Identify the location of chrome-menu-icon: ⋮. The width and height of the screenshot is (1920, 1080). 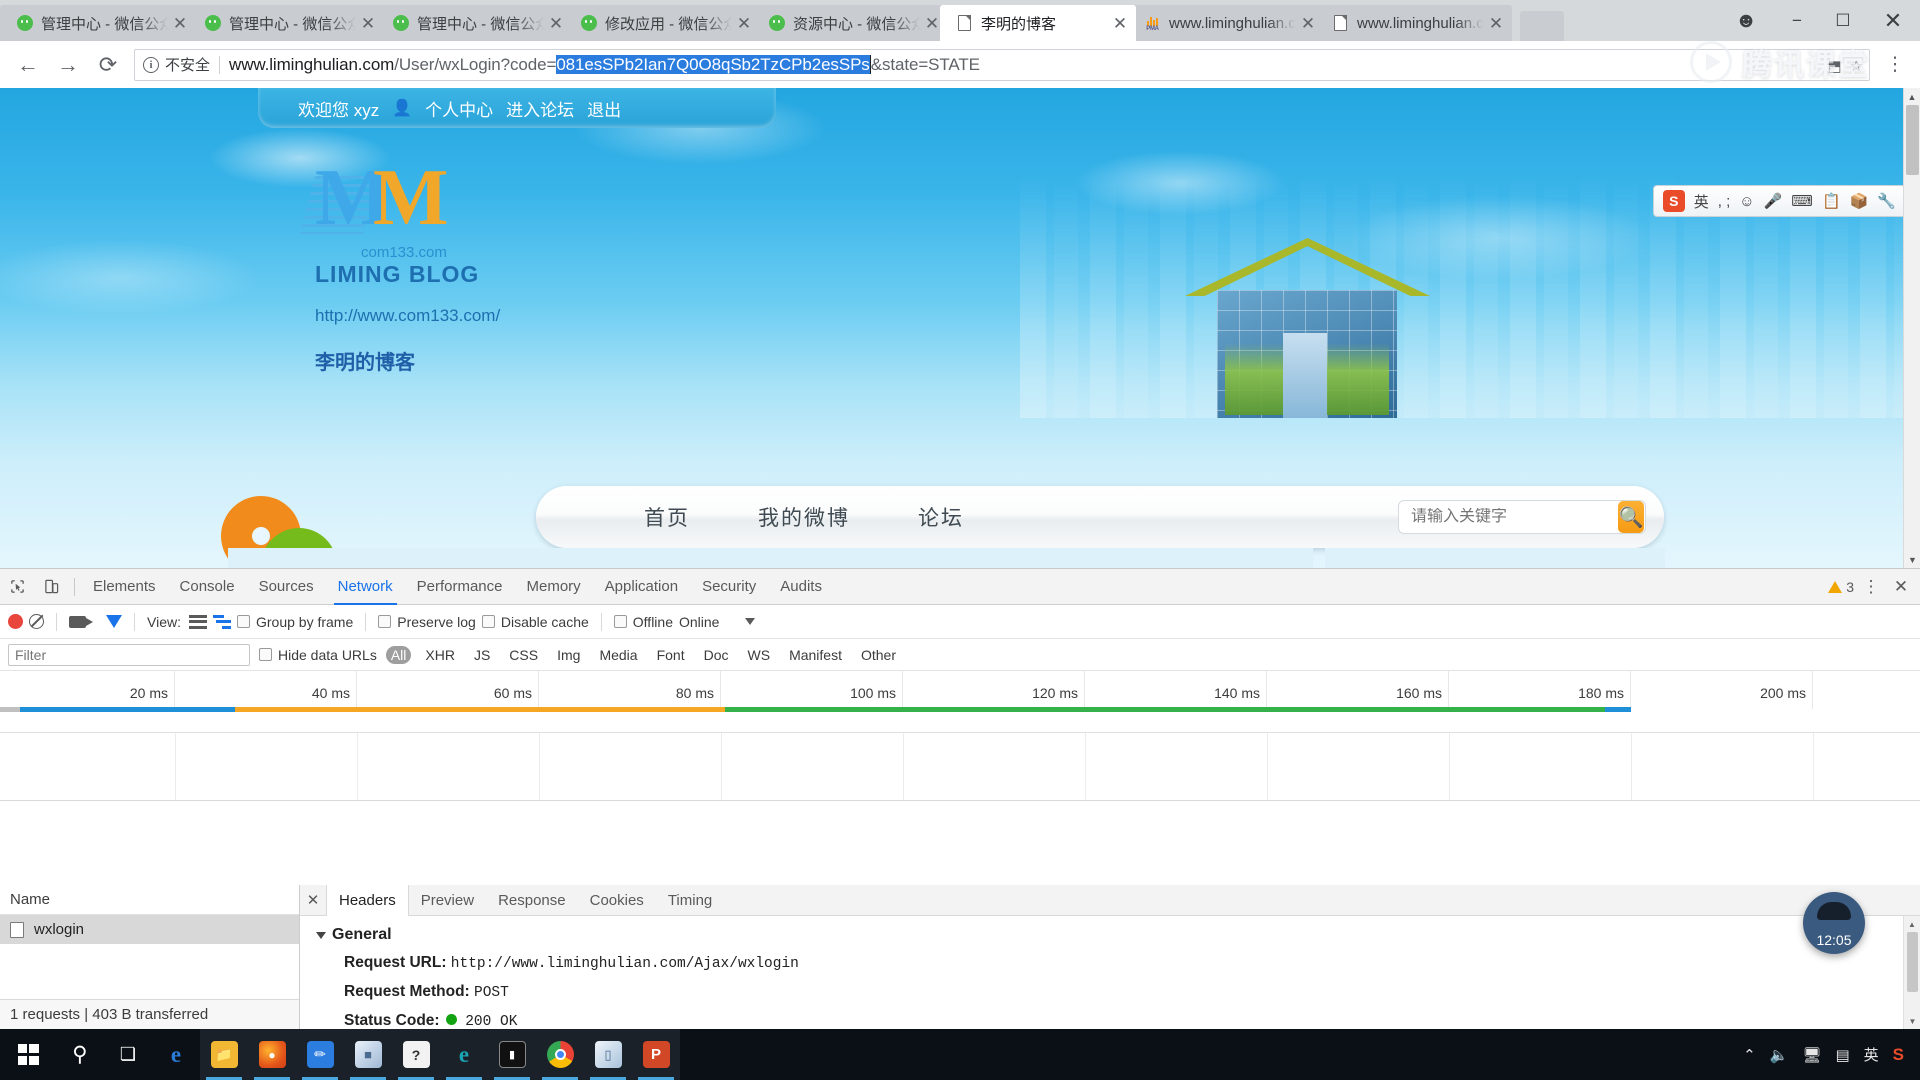
(1895, 65).